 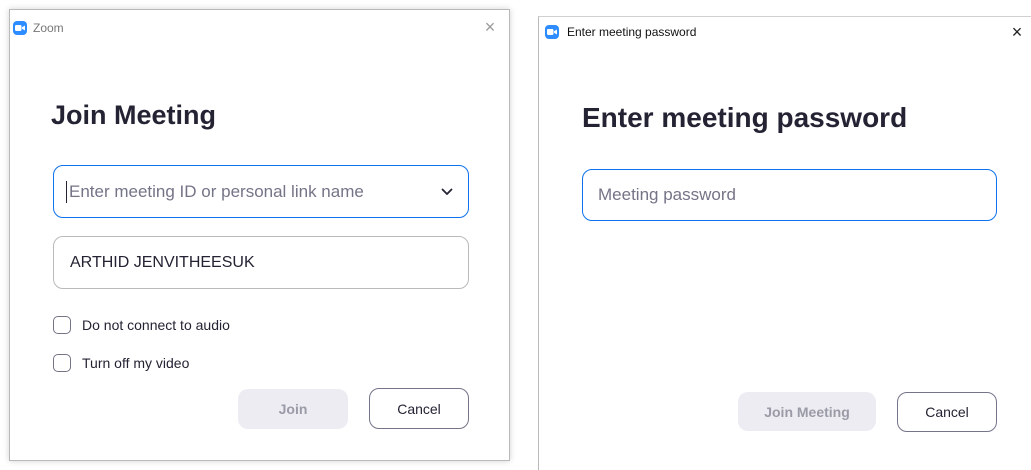 What do you see at coordinates (807, 411) in the screenshot?
I see `join-meeting-button: Join Meeting` at bounding box center [807, 411].